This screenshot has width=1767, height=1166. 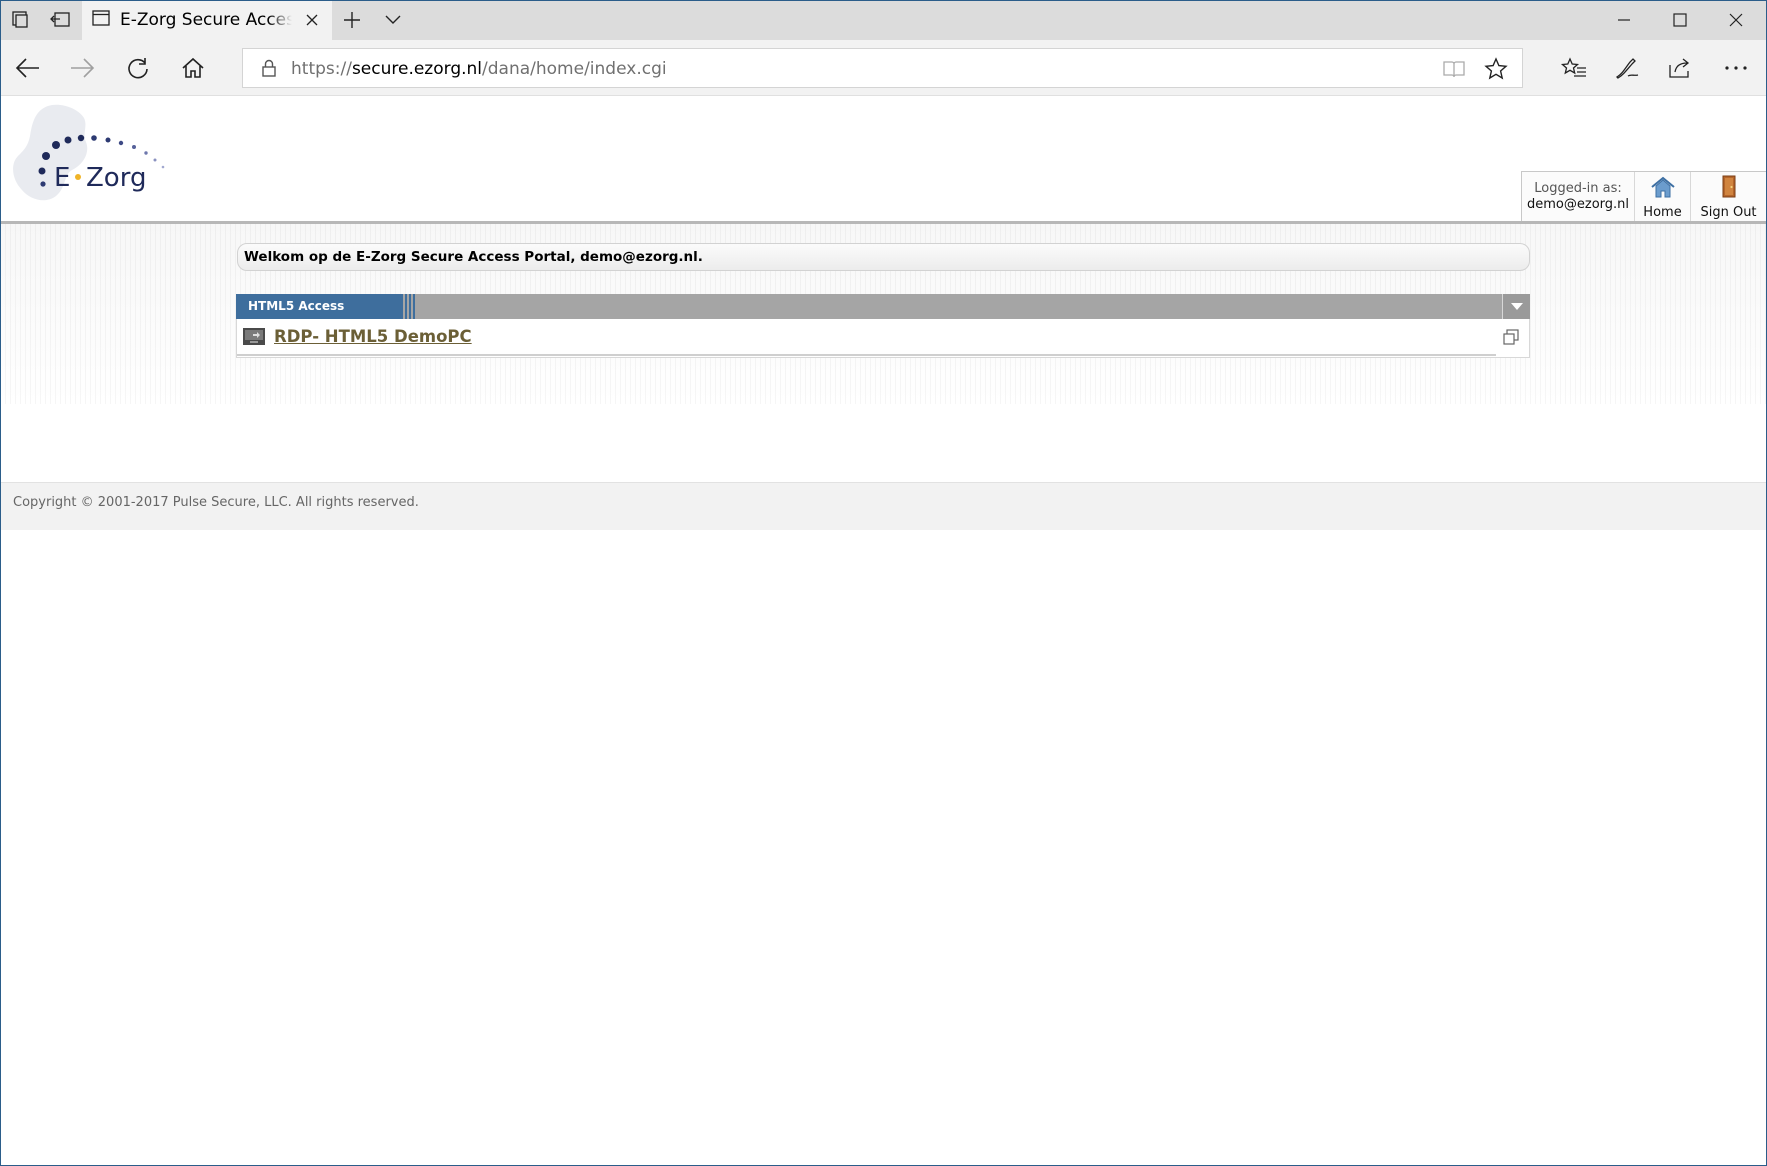 I want to click on row-divider, so click(x=866, y=355).